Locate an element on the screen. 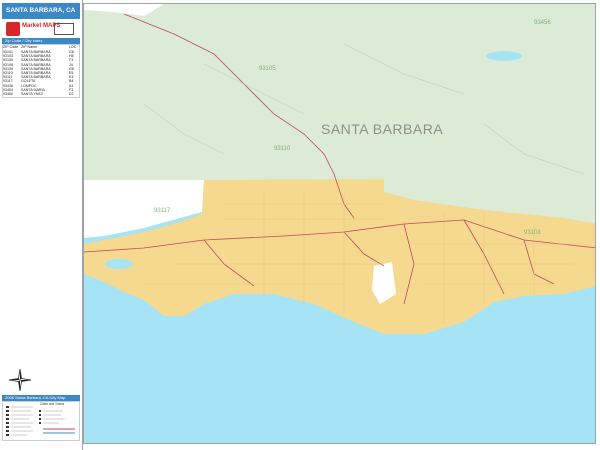 The image size is (600, 450). zip-loc: D2 is located at coordinates (71, 94).